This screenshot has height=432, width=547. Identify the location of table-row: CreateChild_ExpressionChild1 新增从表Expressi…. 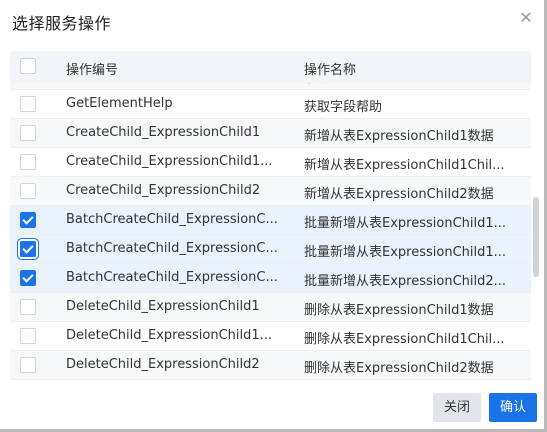
(270, 133).